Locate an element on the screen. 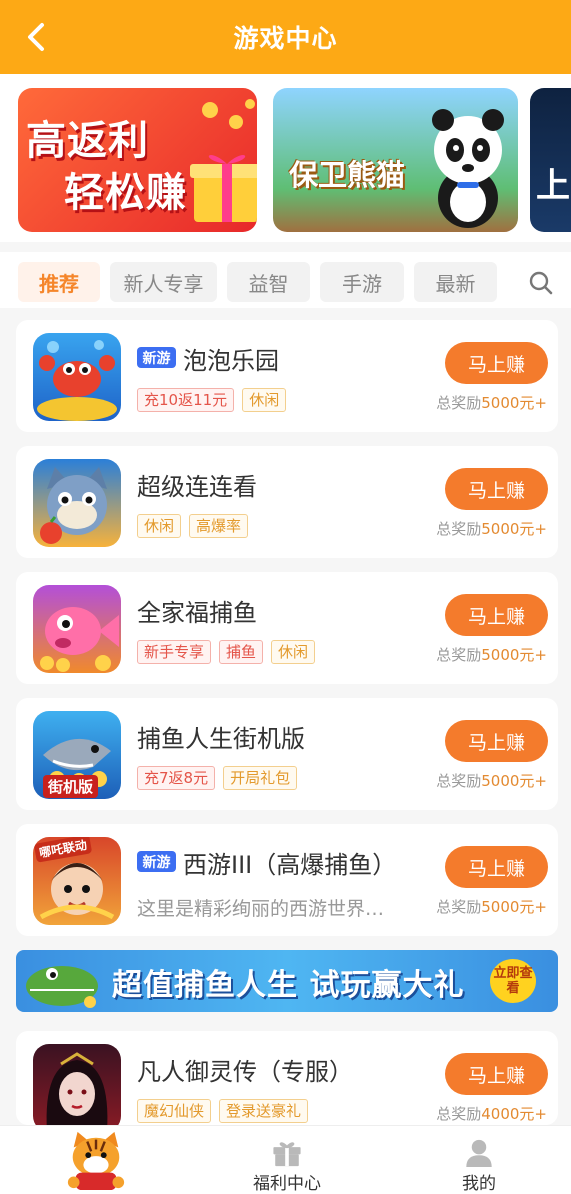 The height and width of the screenshot is (1194, 571). game-tags: 魔幻仙侠 登录送豪礼 is located at coordinates (223, 1111).